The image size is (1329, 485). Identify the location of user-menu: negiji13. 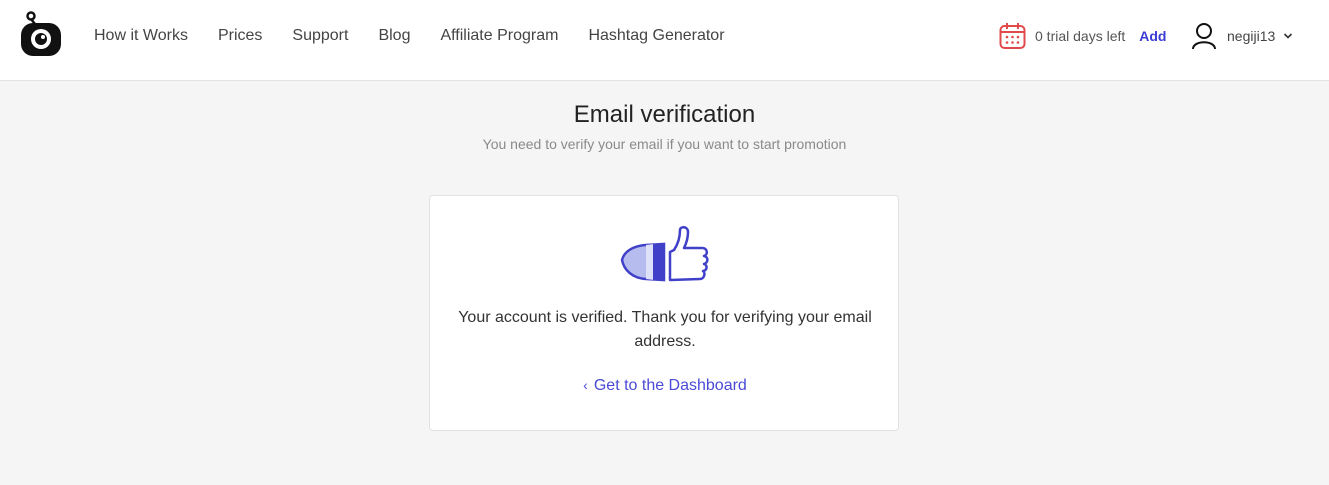
(1242, 36).